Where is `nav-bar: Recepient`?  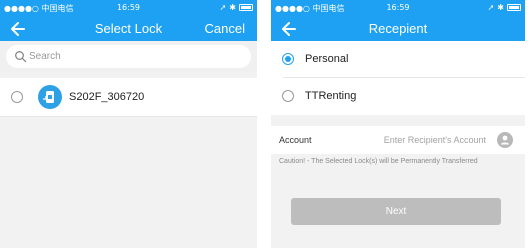
nav-bar: Recepient is located at coordinates (398, 28).